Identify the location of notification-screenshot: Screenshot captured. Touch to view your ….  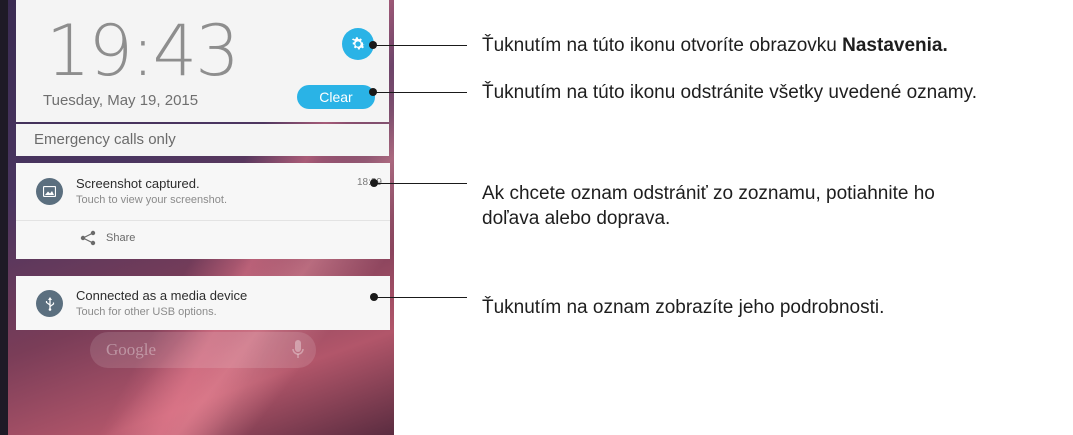
(203, 211).